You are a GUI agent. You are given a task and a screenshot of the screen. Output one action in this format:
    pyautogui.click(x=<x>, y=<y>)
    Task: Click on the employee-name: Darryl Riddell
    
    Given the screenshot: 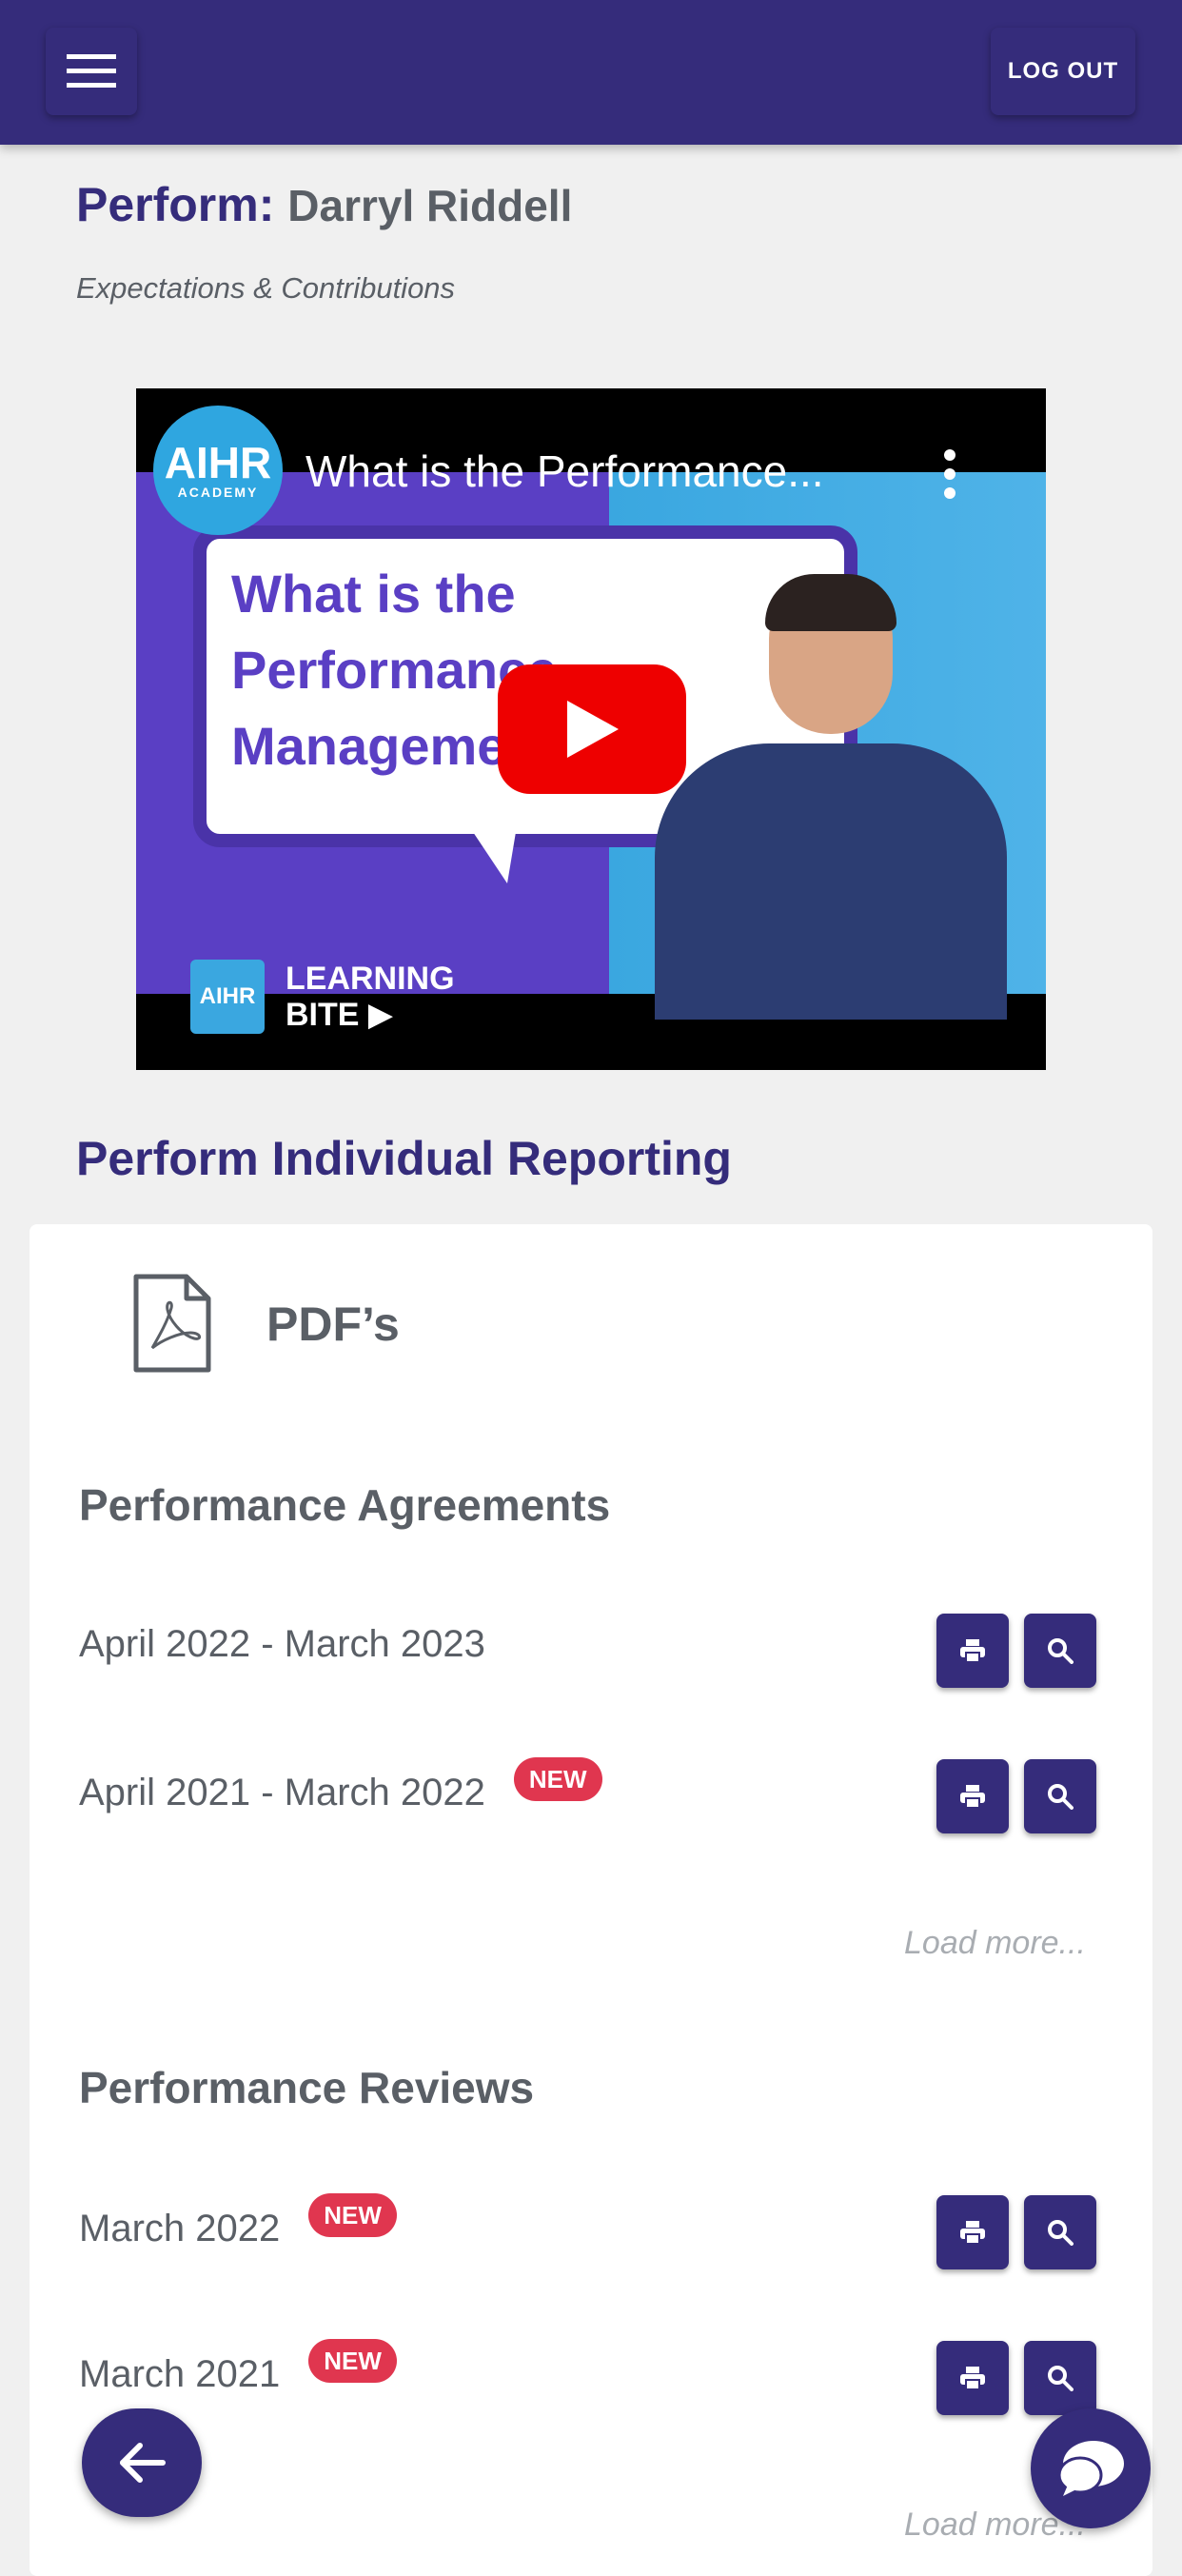 What is the action you would take?
    pyautogui.click(x=430, y=205)
    